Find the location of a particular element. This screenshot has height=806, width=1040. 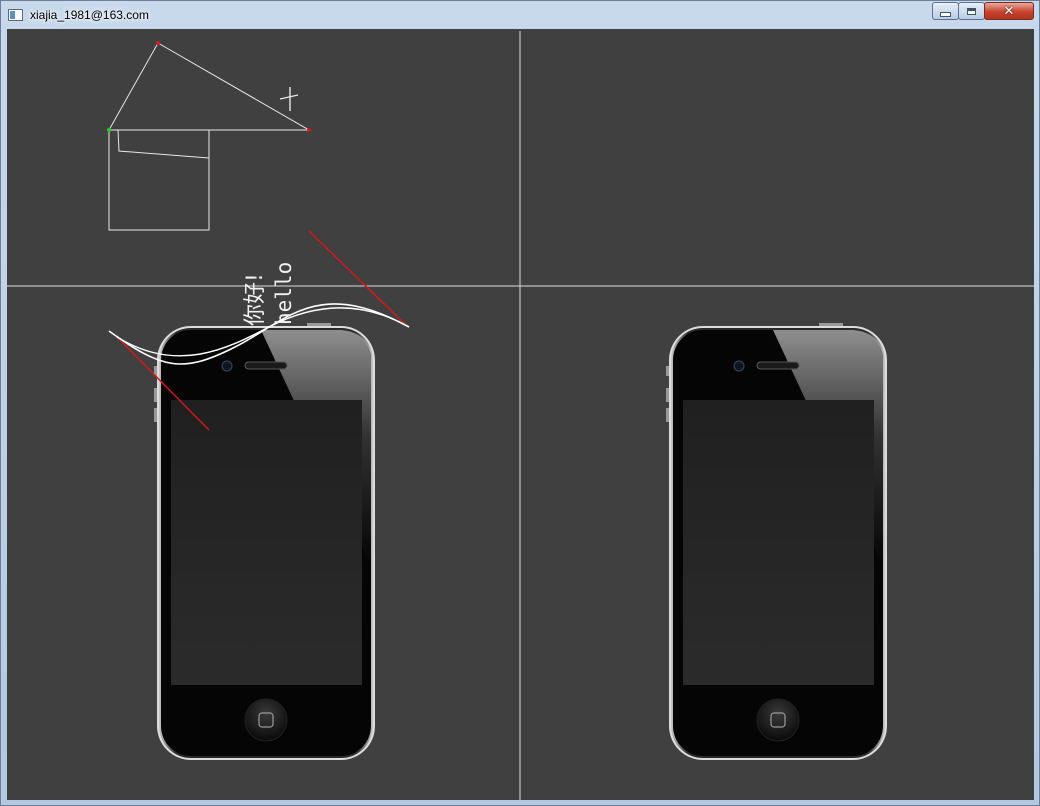

chinese-text: 你好! is located at coordinates (255, 299).